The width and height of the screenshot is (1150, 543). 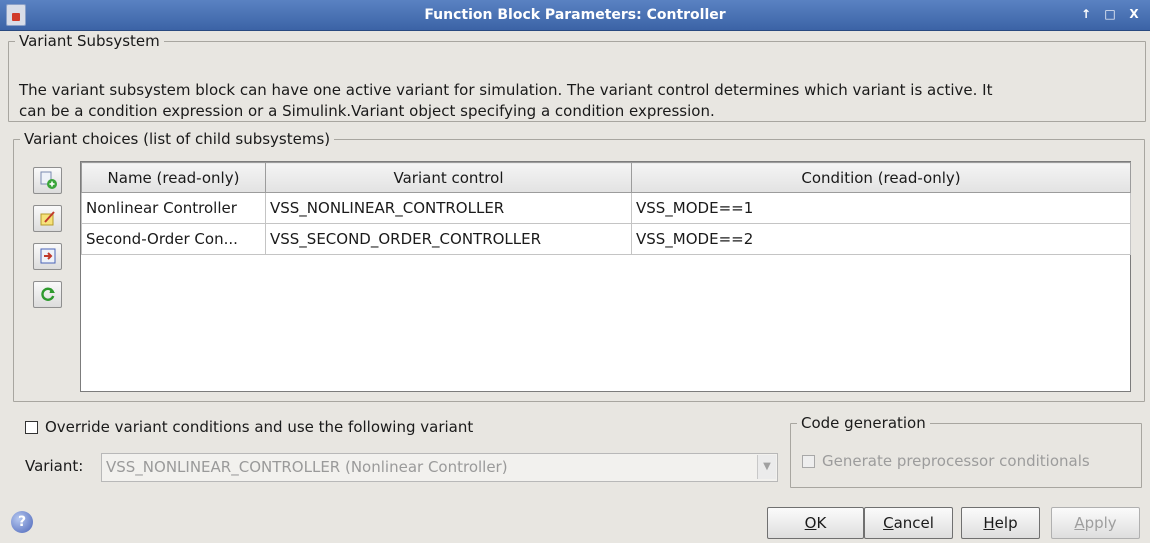 I want to click on column-header-variant-control: Variant control, so click(x=448, y=177).